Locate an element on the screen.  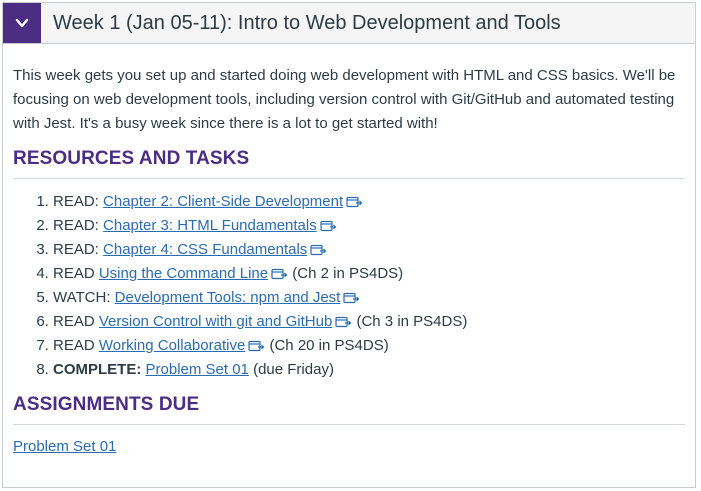
task-note: (Ch 2 in PS4DS) is located at coordinates (348, 273).